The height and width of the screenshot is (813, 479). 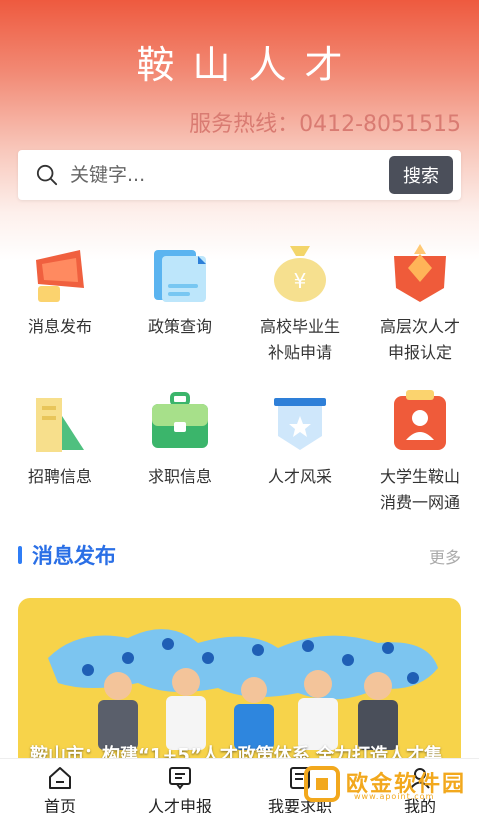 What do you see at coordinates (239, 555) in the screenshot?
I see `news-section-header: 消息发布 更多` at bounding box center [239, 555].